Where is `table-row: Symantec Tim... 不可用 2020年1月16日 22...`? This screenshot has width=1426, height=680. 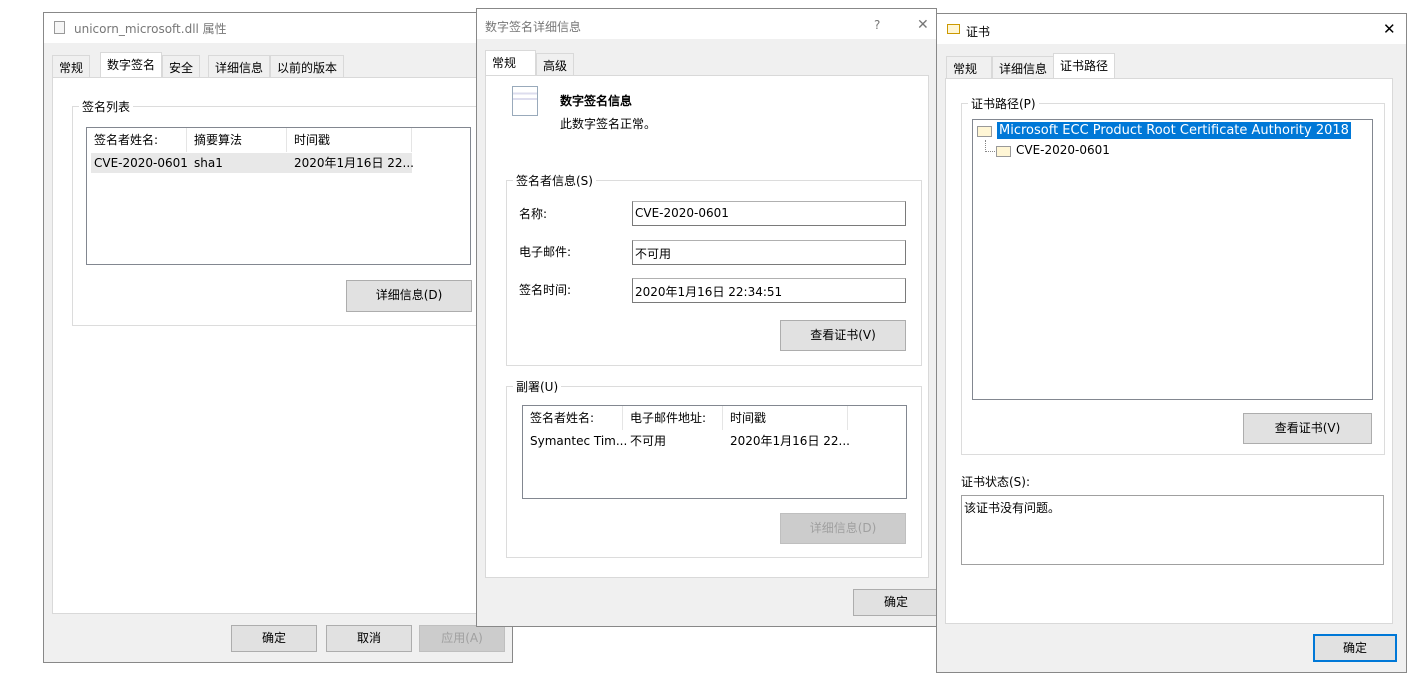 table-row: Symantec Tim... 不可用 2020年1月16日 22... is located at coordinates (688, 441).